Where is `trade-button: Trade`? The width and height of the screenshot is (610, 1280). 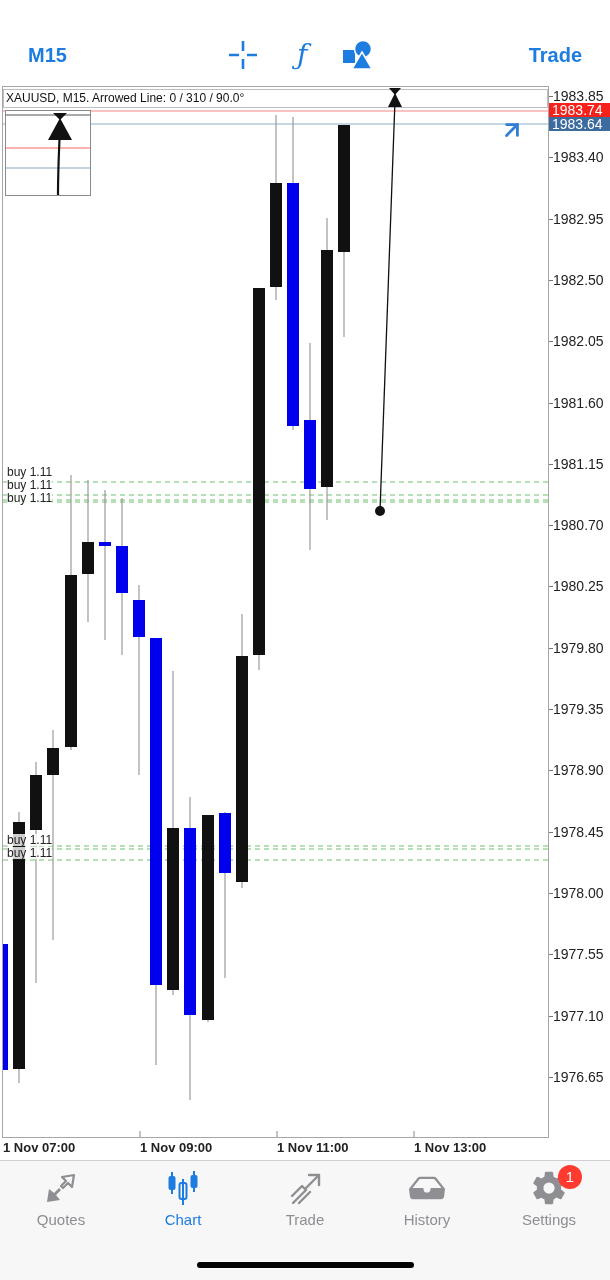 trade-button: Trade is located at coordinates (555, 55).